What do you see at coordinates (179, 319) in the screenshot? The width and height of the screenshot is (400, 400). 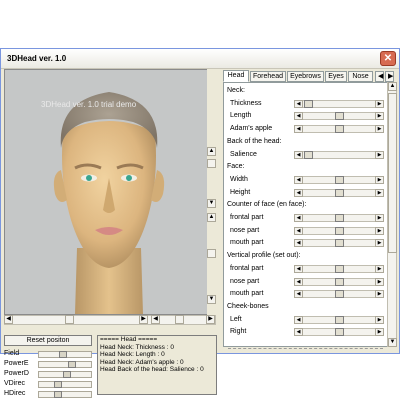 I see `rotate-thumb` at bounding box center [179, 319].